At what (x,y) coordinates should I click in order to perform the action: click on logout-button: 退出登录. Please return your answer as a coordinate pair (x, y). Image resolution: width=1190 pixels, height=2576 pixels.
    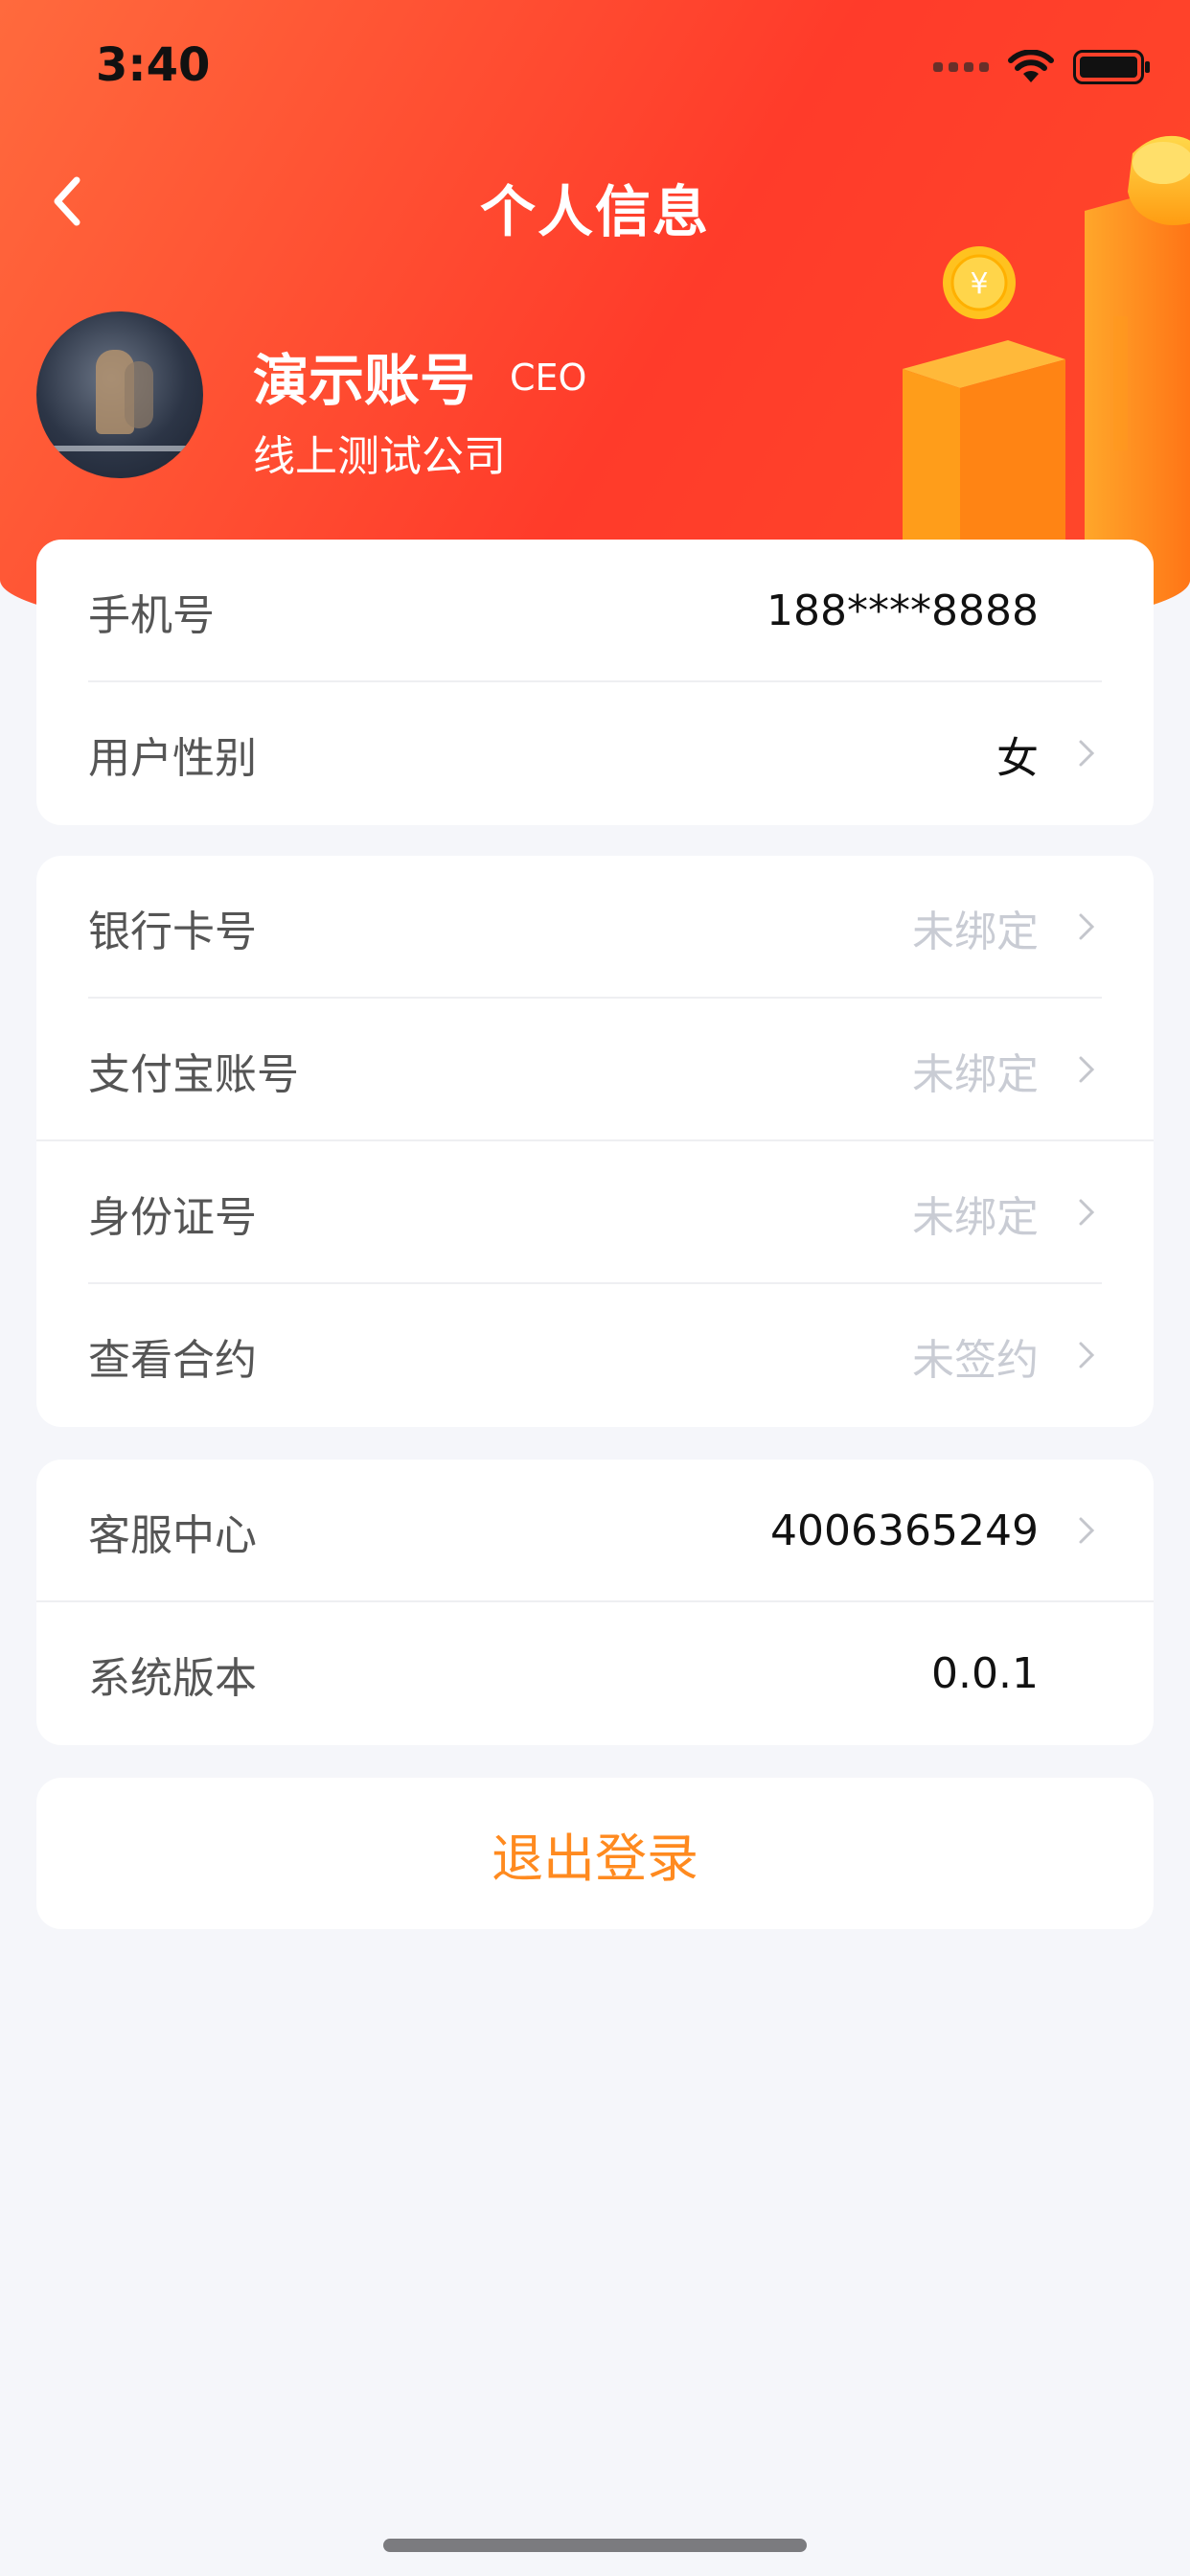
    Looking at the image, I should click on (595, 1853).